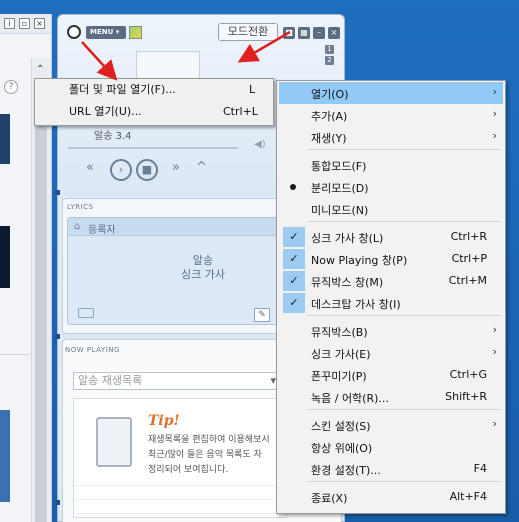 This screenshot has height=522, width=519. Describe the element at coordinates (99, 61) in the screenshot. I see `arrow-to-open-files` at that location.